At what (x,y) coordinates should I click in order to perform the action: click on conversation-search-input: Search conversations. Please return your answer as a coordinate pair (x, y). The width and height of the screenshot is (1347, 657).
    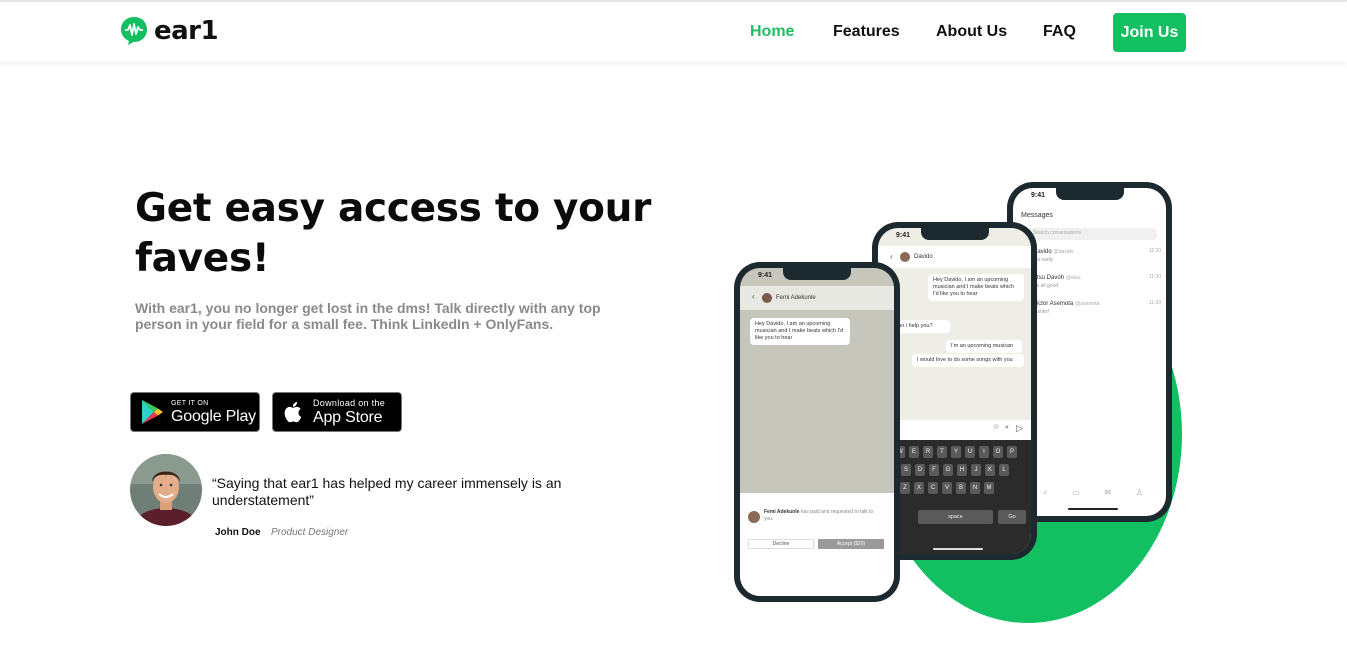
    Looking at the image, I should click on (1092, 234).